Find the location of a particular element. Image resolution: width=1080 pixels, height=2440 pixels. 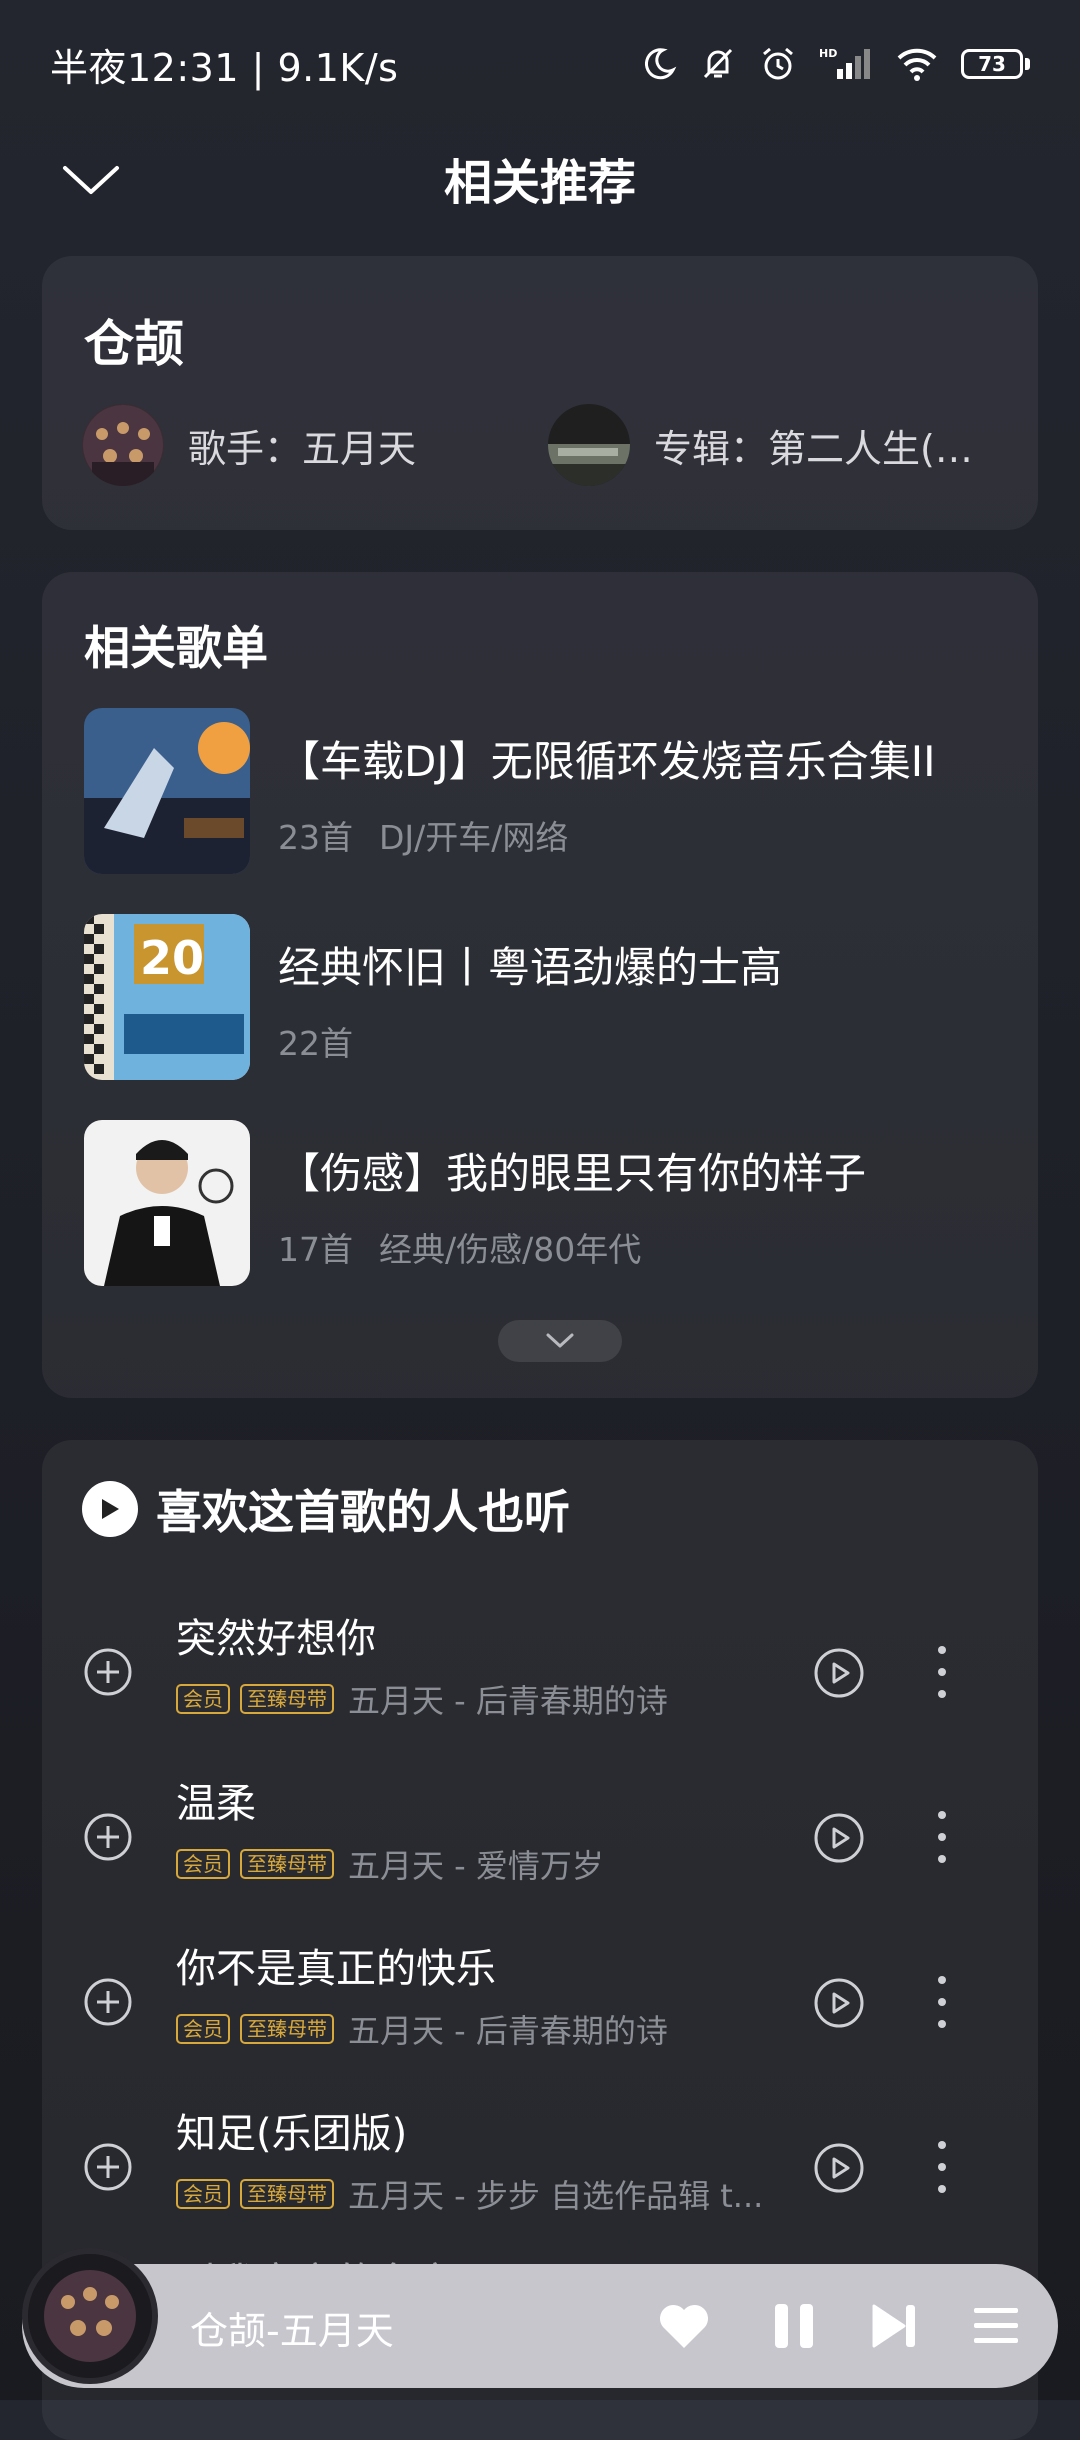

status-icons: HD 73 is located at coordinates (835, 64).